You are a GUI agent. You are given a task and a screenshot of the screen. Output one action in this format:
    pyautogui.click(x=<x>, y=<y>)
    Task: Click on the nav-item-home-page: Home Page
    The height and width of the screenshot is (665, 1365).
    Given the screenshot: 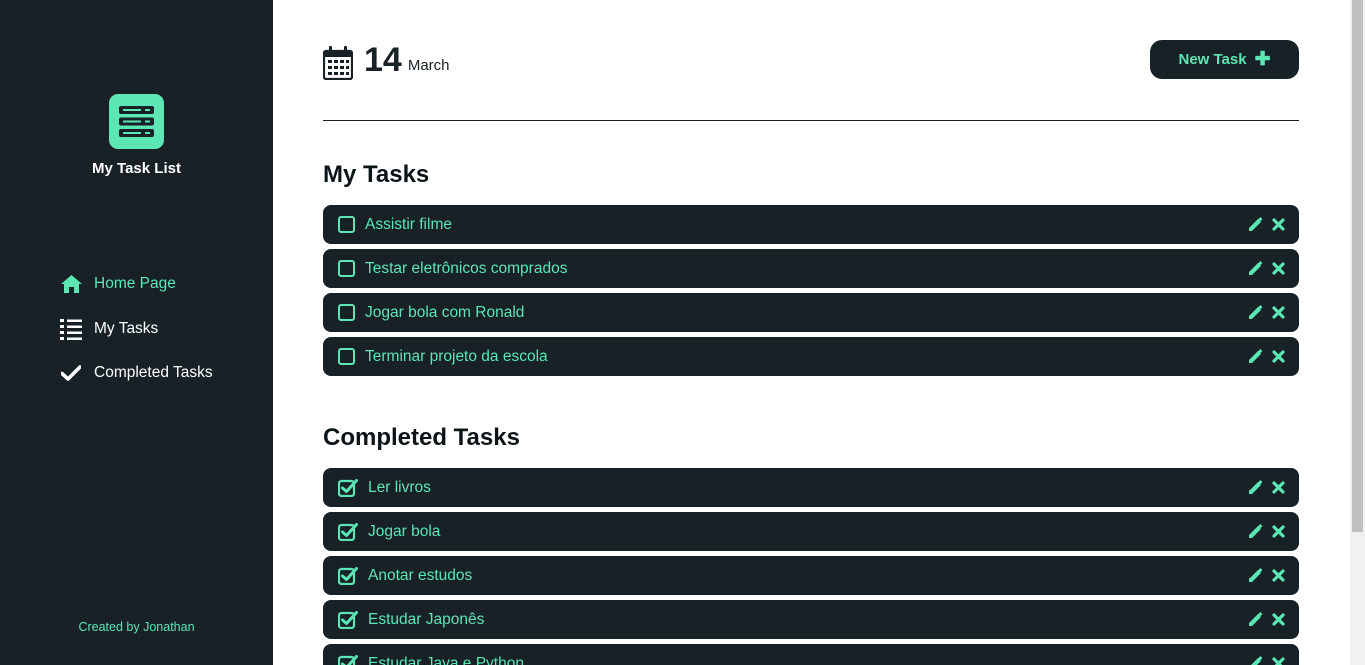 What is the action you would take?
    pyautogui.click(x=136, y=284)
    